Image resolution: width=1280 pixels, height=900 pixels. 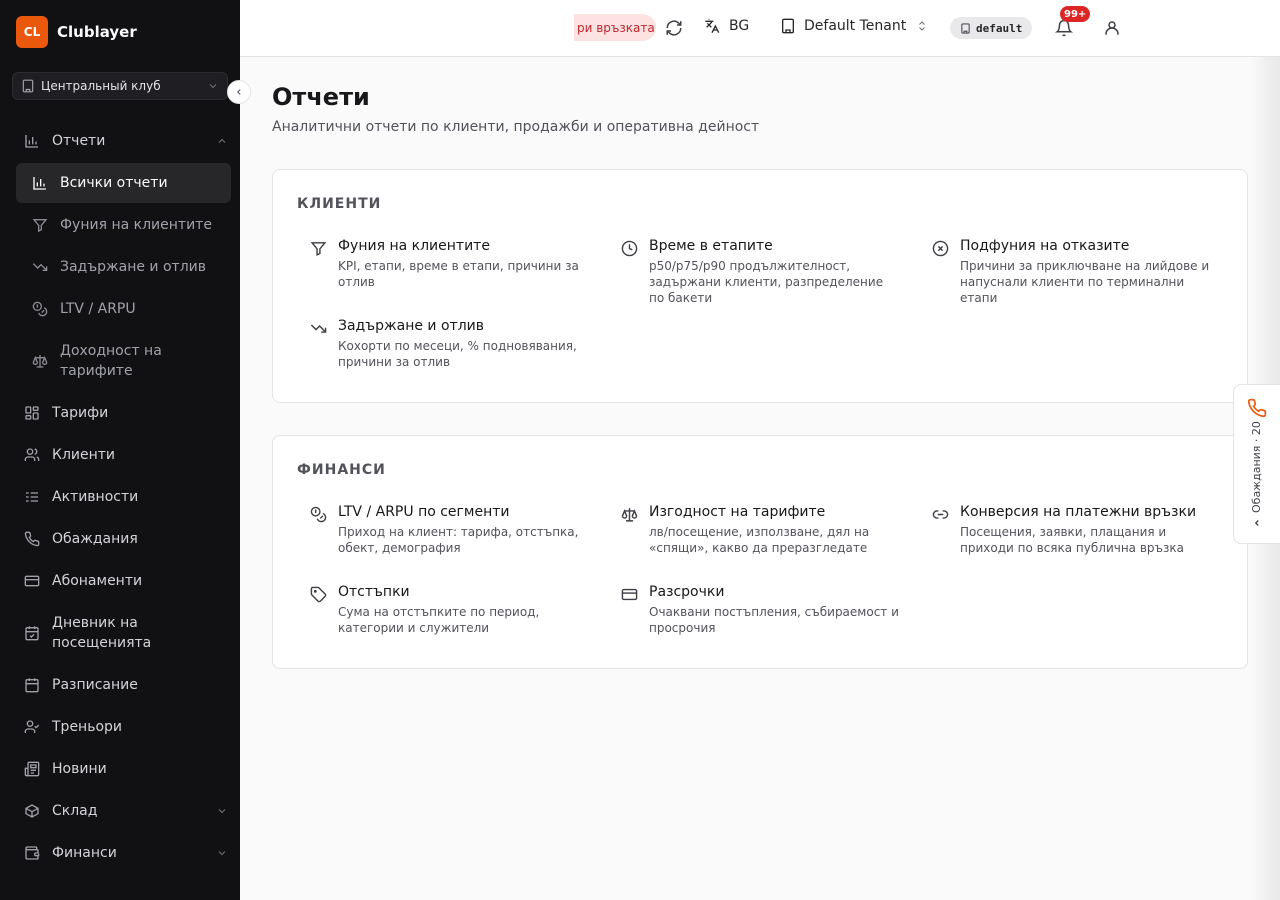 What do you see at coordinates (615, 27) in the screenshot?
I see `connection-status-badge: ри връзката` at bounding box center [615, 27].